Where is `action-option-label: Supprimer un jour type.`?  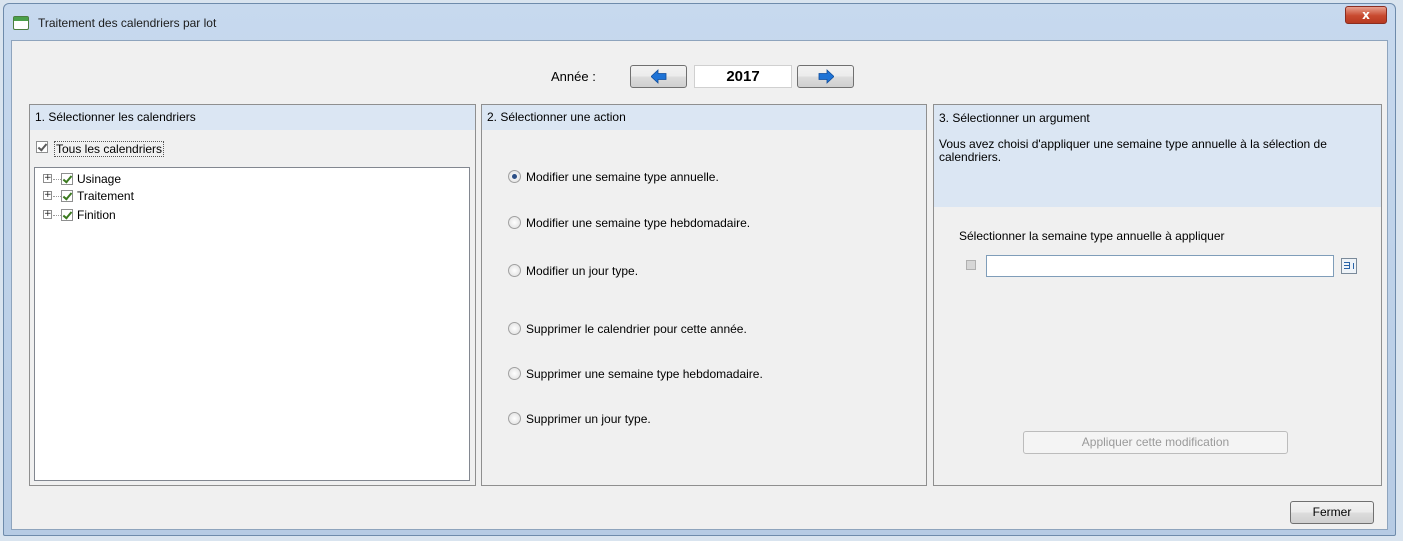 action-option-label: Supprimer un jour type. is located at coordinates (588, 419).